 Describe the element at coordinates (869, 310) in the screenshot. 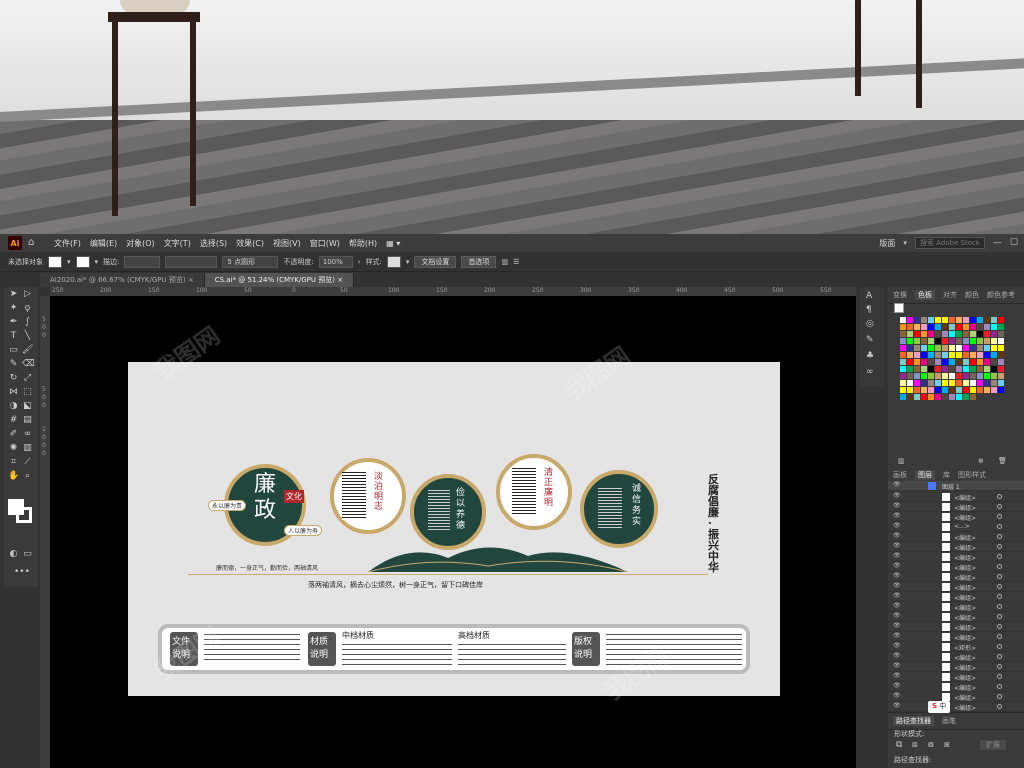

I see `paragraph-icon: ¶` at that location.